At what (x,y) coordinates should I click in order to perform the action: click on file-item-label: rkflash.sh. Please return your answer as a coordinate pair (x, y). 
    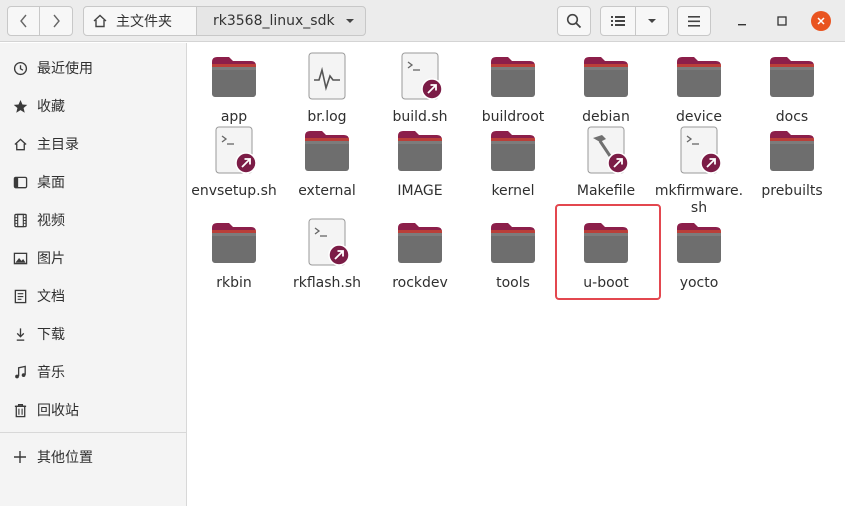
    Looking at the image, I should click on (327, 283).